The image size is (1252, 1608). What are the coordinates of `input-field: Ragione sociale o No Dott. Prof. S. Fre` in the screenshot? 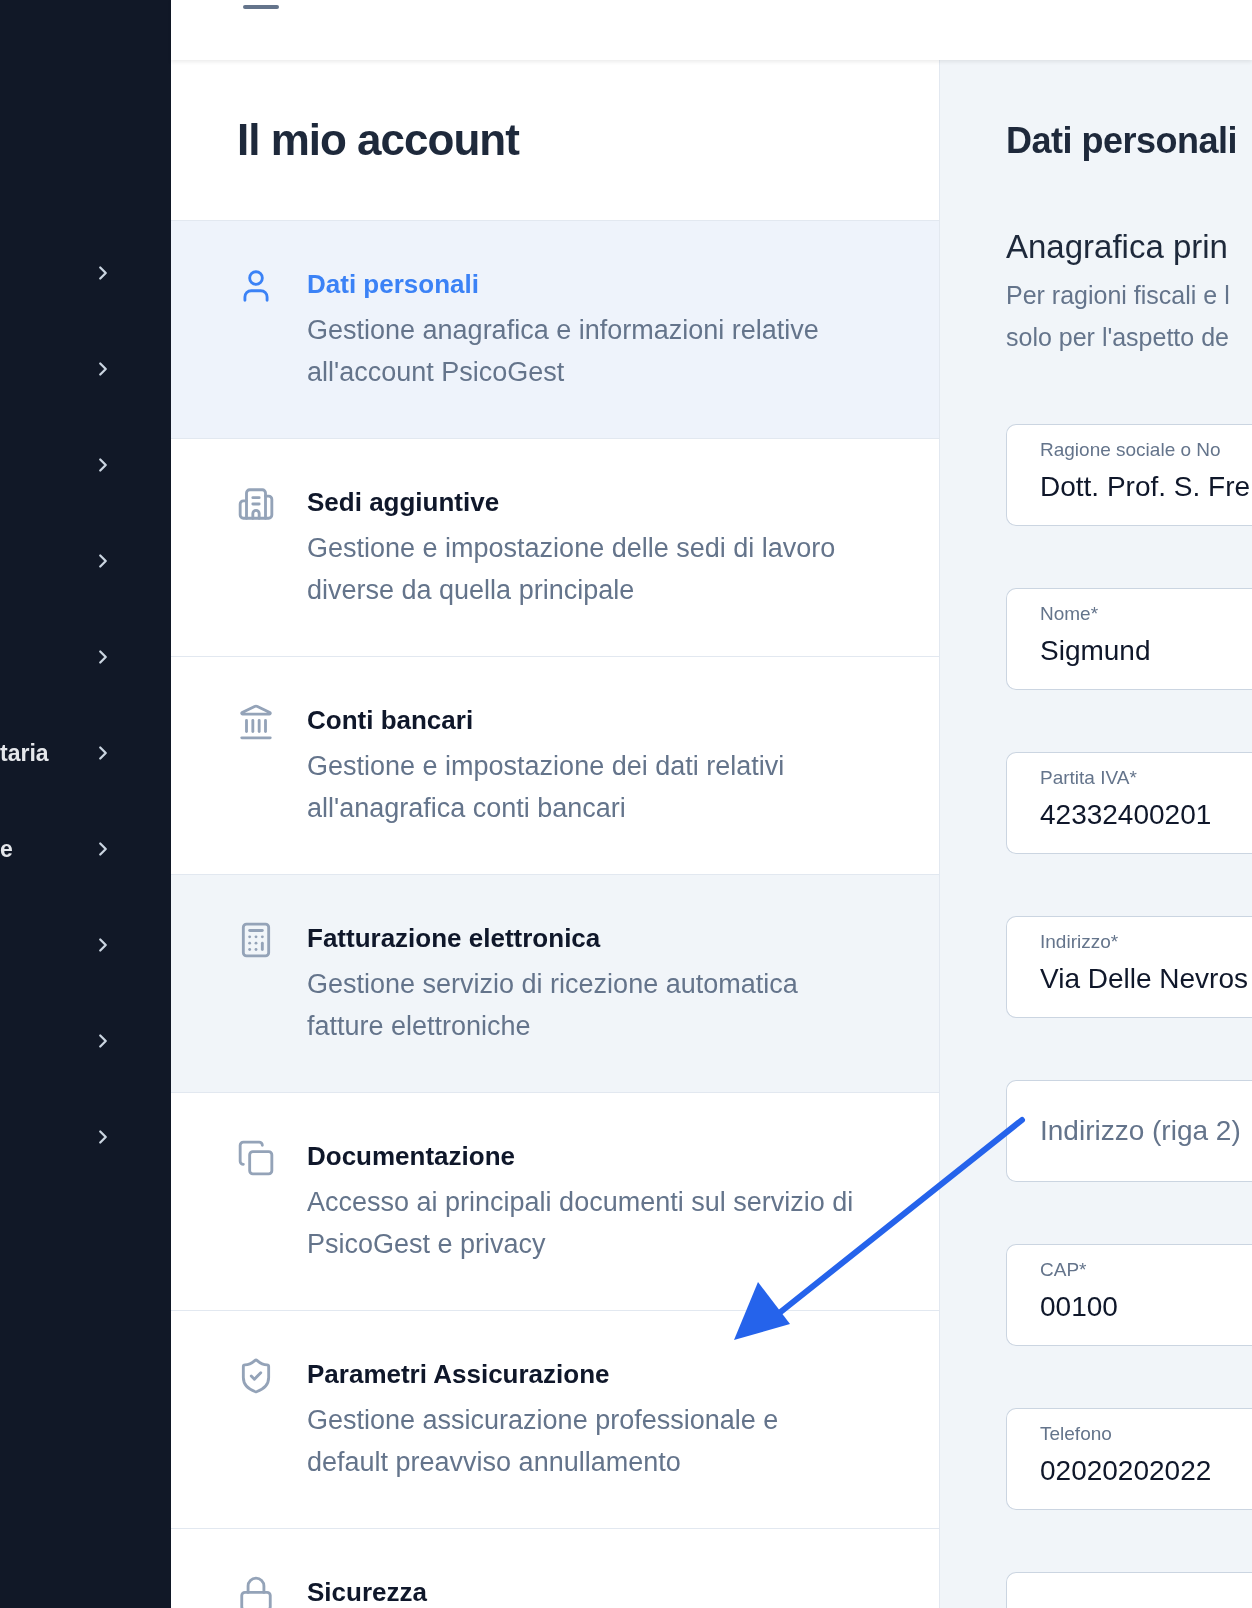 It's located at (1129, 475).